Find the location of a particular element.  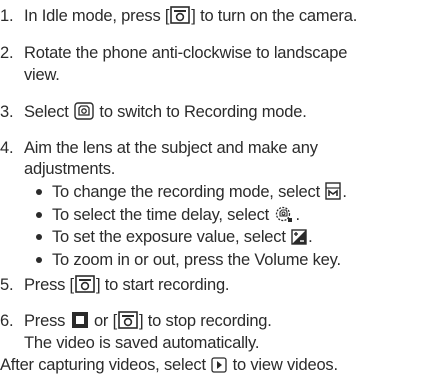

recording-mode-icon is located at coordinates (333, 191).